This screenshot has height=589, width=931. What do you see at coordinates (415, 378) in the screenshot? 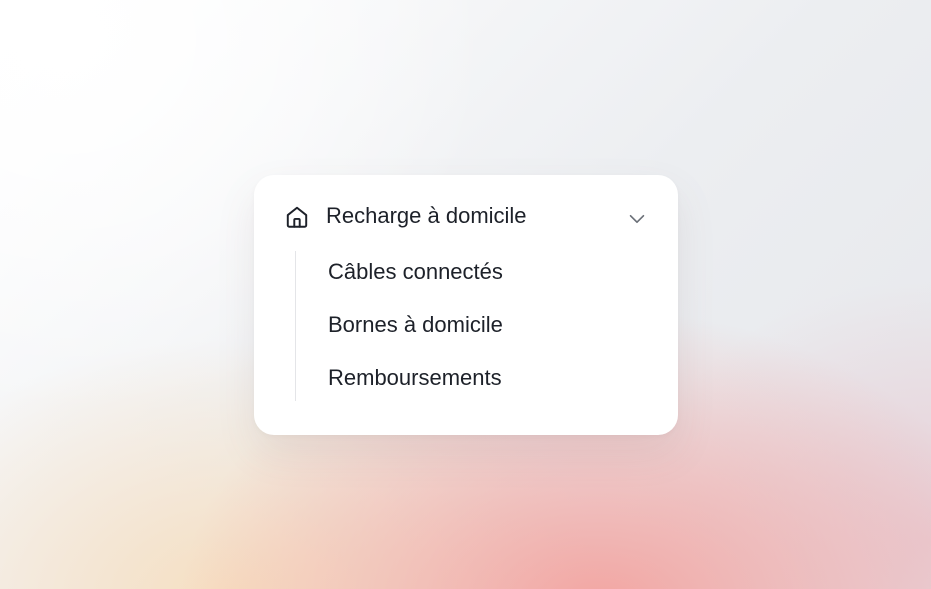
I see `submenu-item-remboursements: Remboursements` at bounding box center [415, 378].